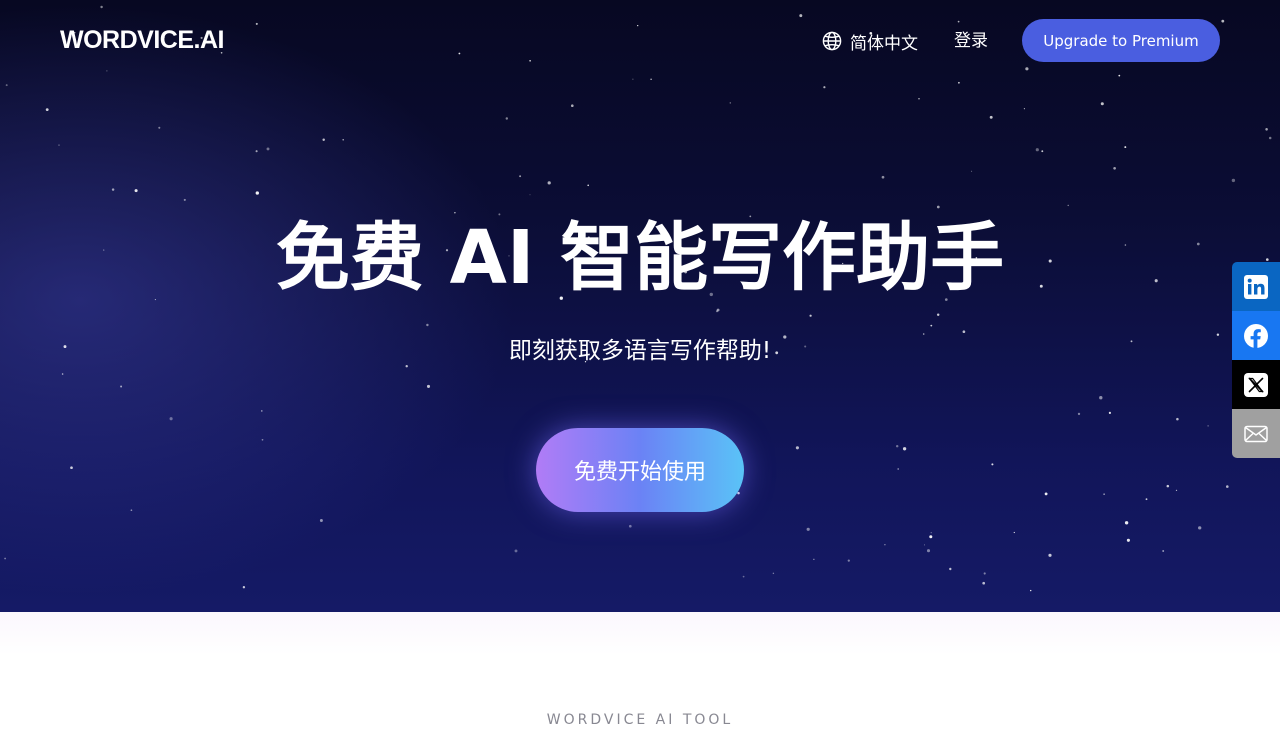 Image resolution: width=1280 pixels, height=730 pixels. I want to click on share-linkedin-button, so click(1256, 286).